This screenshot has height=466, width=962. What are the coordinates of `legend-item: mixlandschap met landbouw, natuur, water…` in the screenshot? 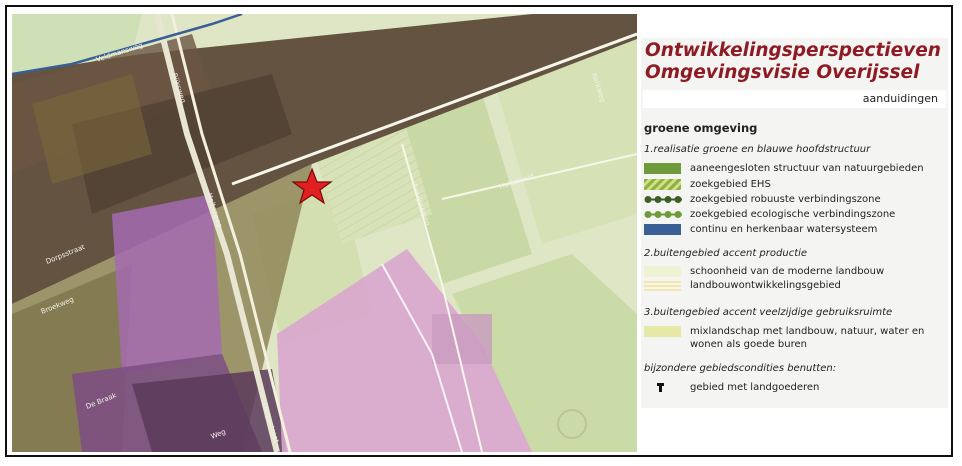 It's located at (794, 339).